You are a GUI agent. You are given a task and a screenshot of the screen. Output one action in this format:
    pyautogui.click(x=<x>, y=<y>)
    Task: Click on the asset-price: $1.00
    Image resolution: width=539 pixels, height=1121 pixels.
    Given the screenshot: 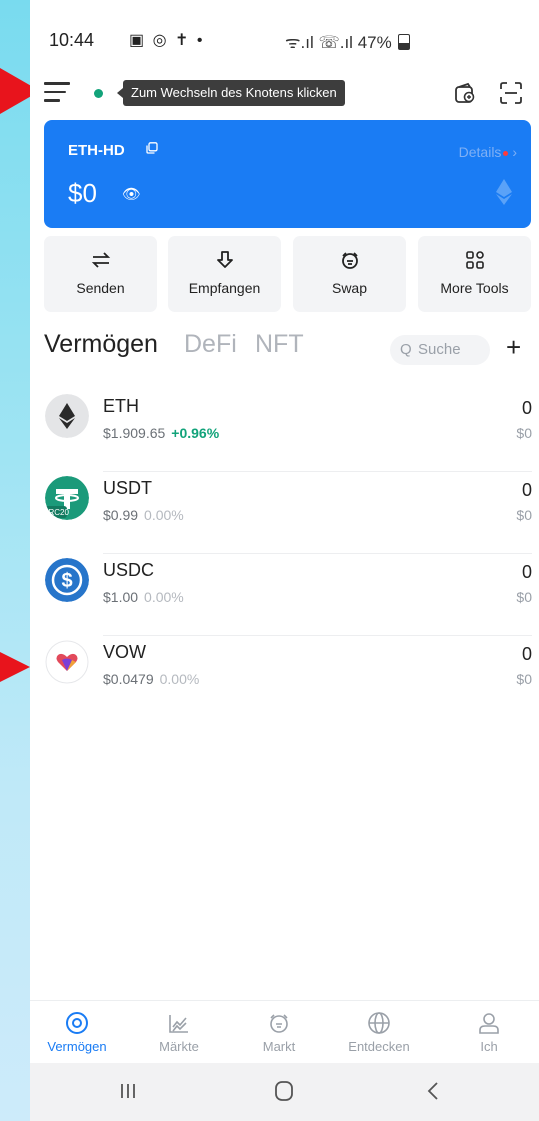 What is the action you would take?
    pyautogui.click(x=121, y=597)
    